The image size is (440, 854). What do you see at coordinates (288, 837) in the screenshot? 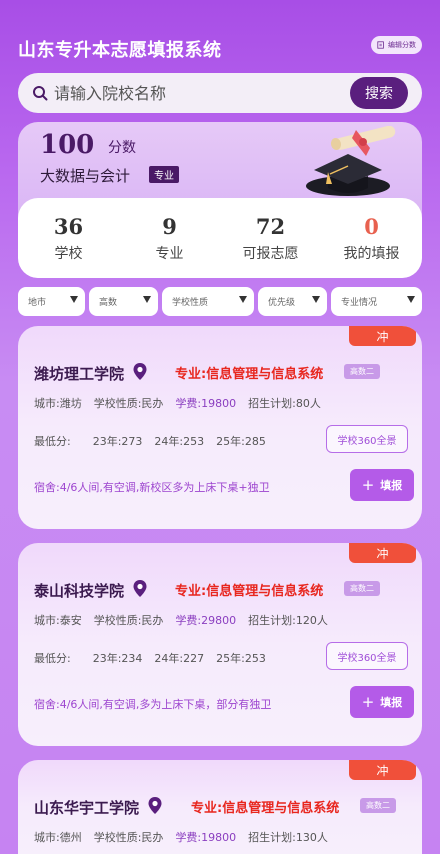
I see `enrollment-plan: 招生计划:130人` at bounding box center [288, 837].